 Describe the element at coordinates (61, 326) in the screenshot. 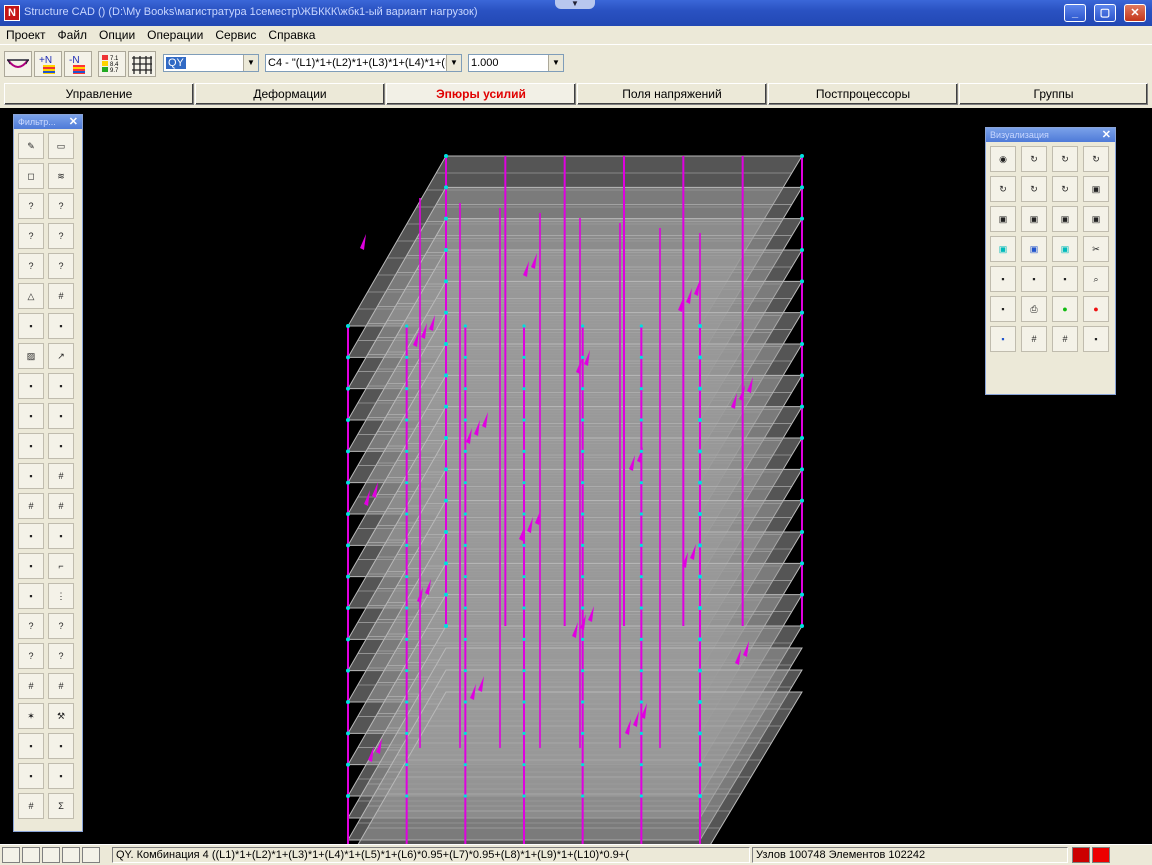

I see `cross-2-button: ▪` at that location.